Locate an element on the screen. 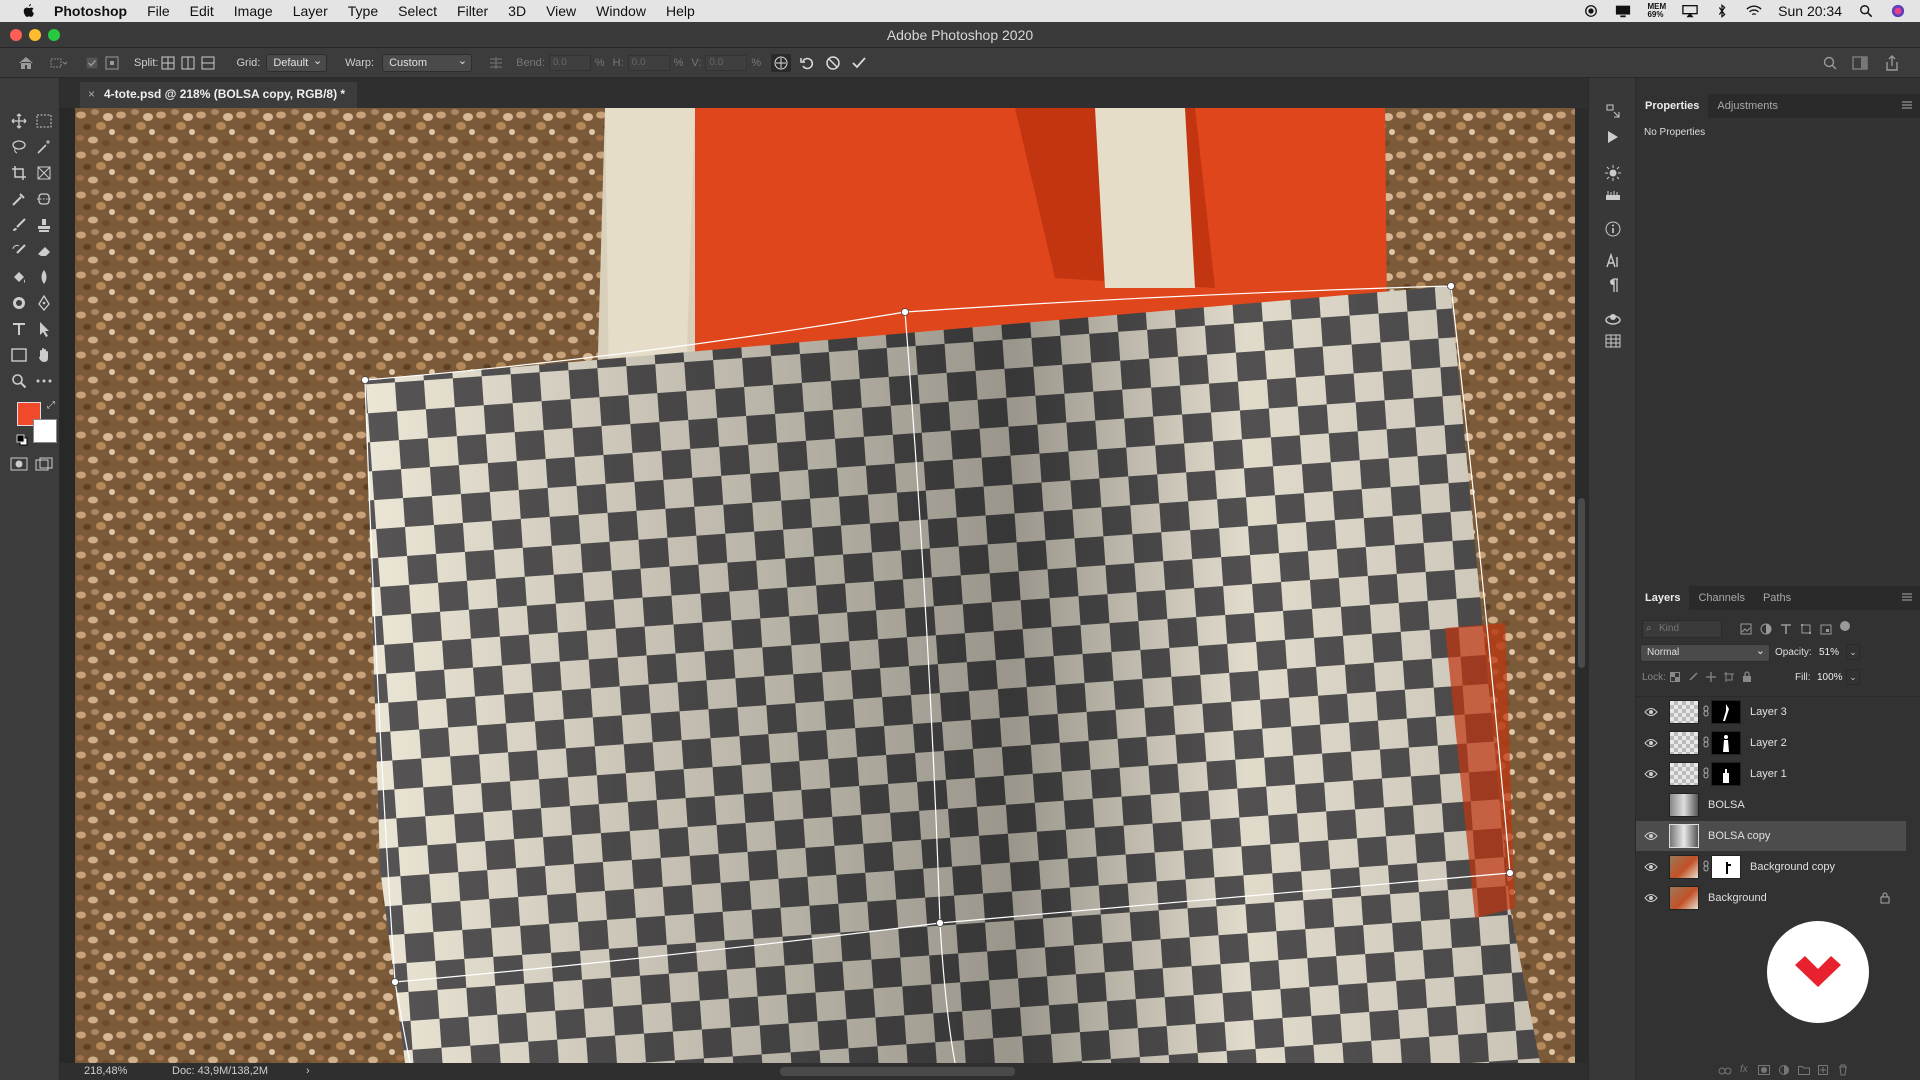 The image size is (1920, 1080). split-horizontal-icon is located at coordinates (208, 63).